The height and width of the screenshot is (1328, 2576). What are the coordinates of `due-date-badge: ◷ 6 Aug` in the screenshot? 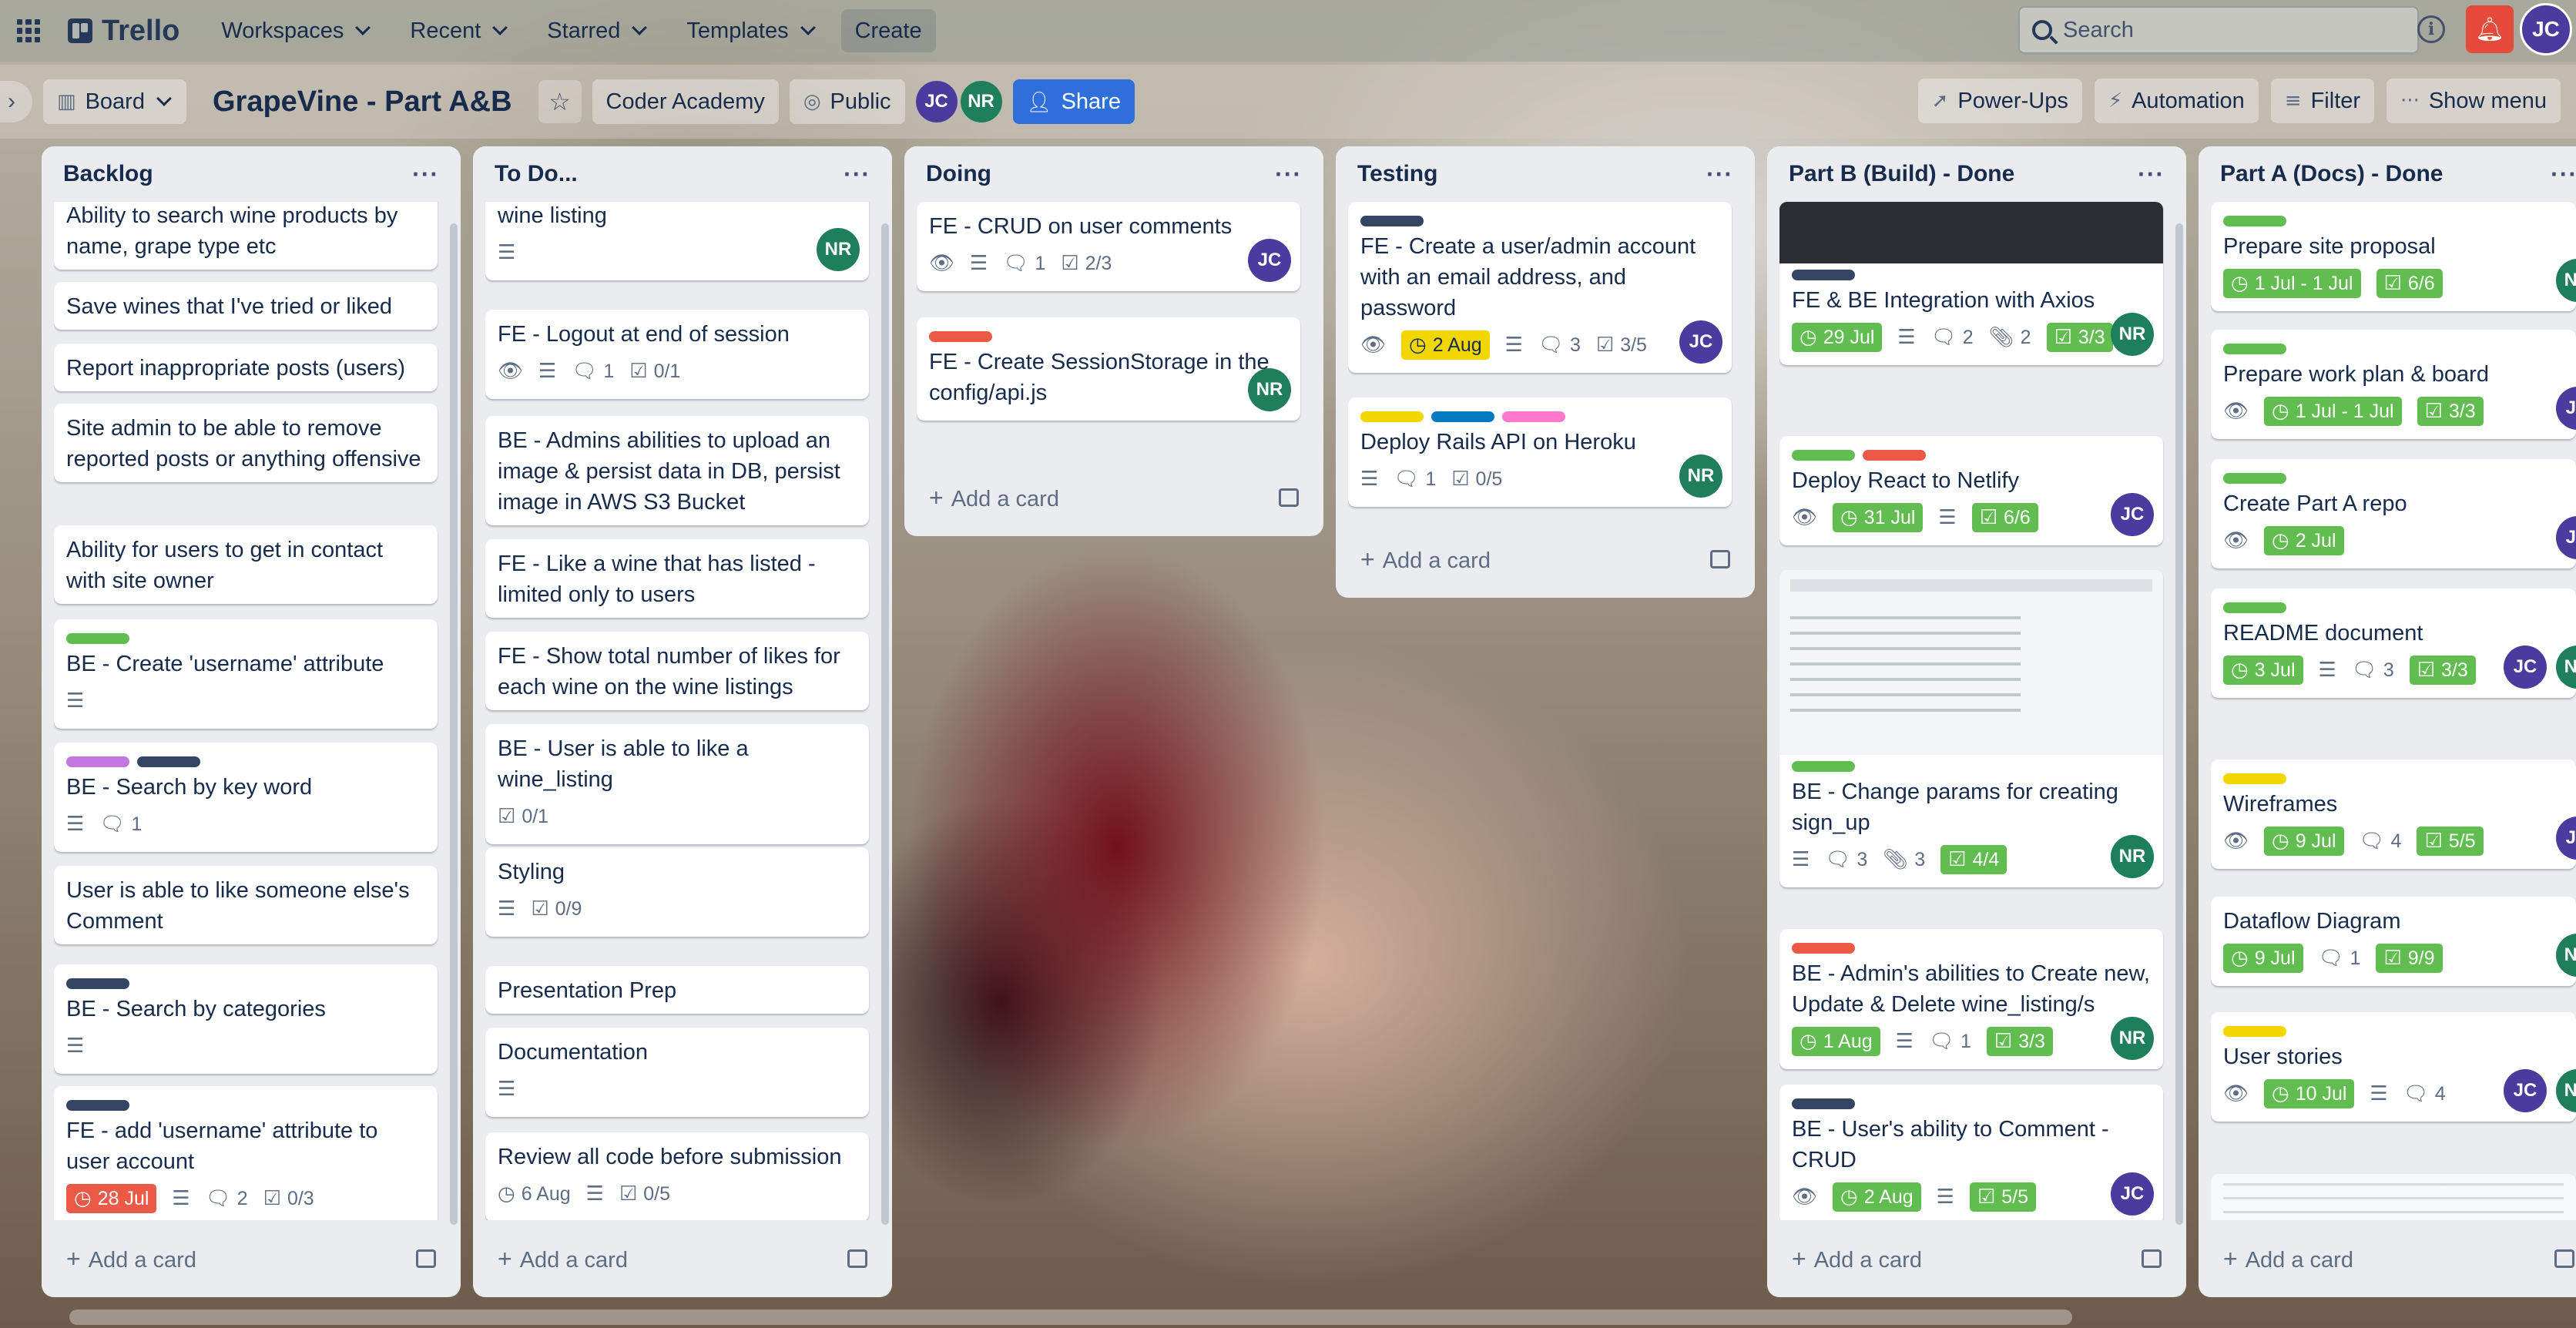 It's located at (534, 1194).